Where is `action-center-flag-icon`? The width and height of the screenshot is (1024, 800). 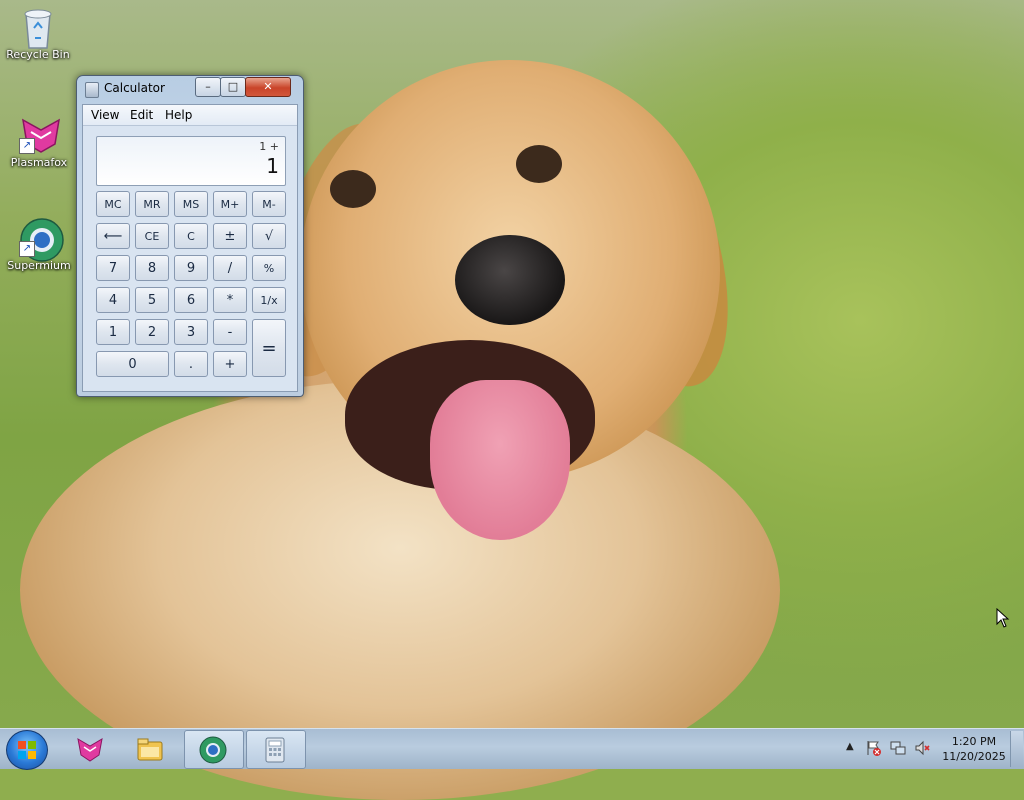 action-center-flag-icon is located at coordinates (874, 748).